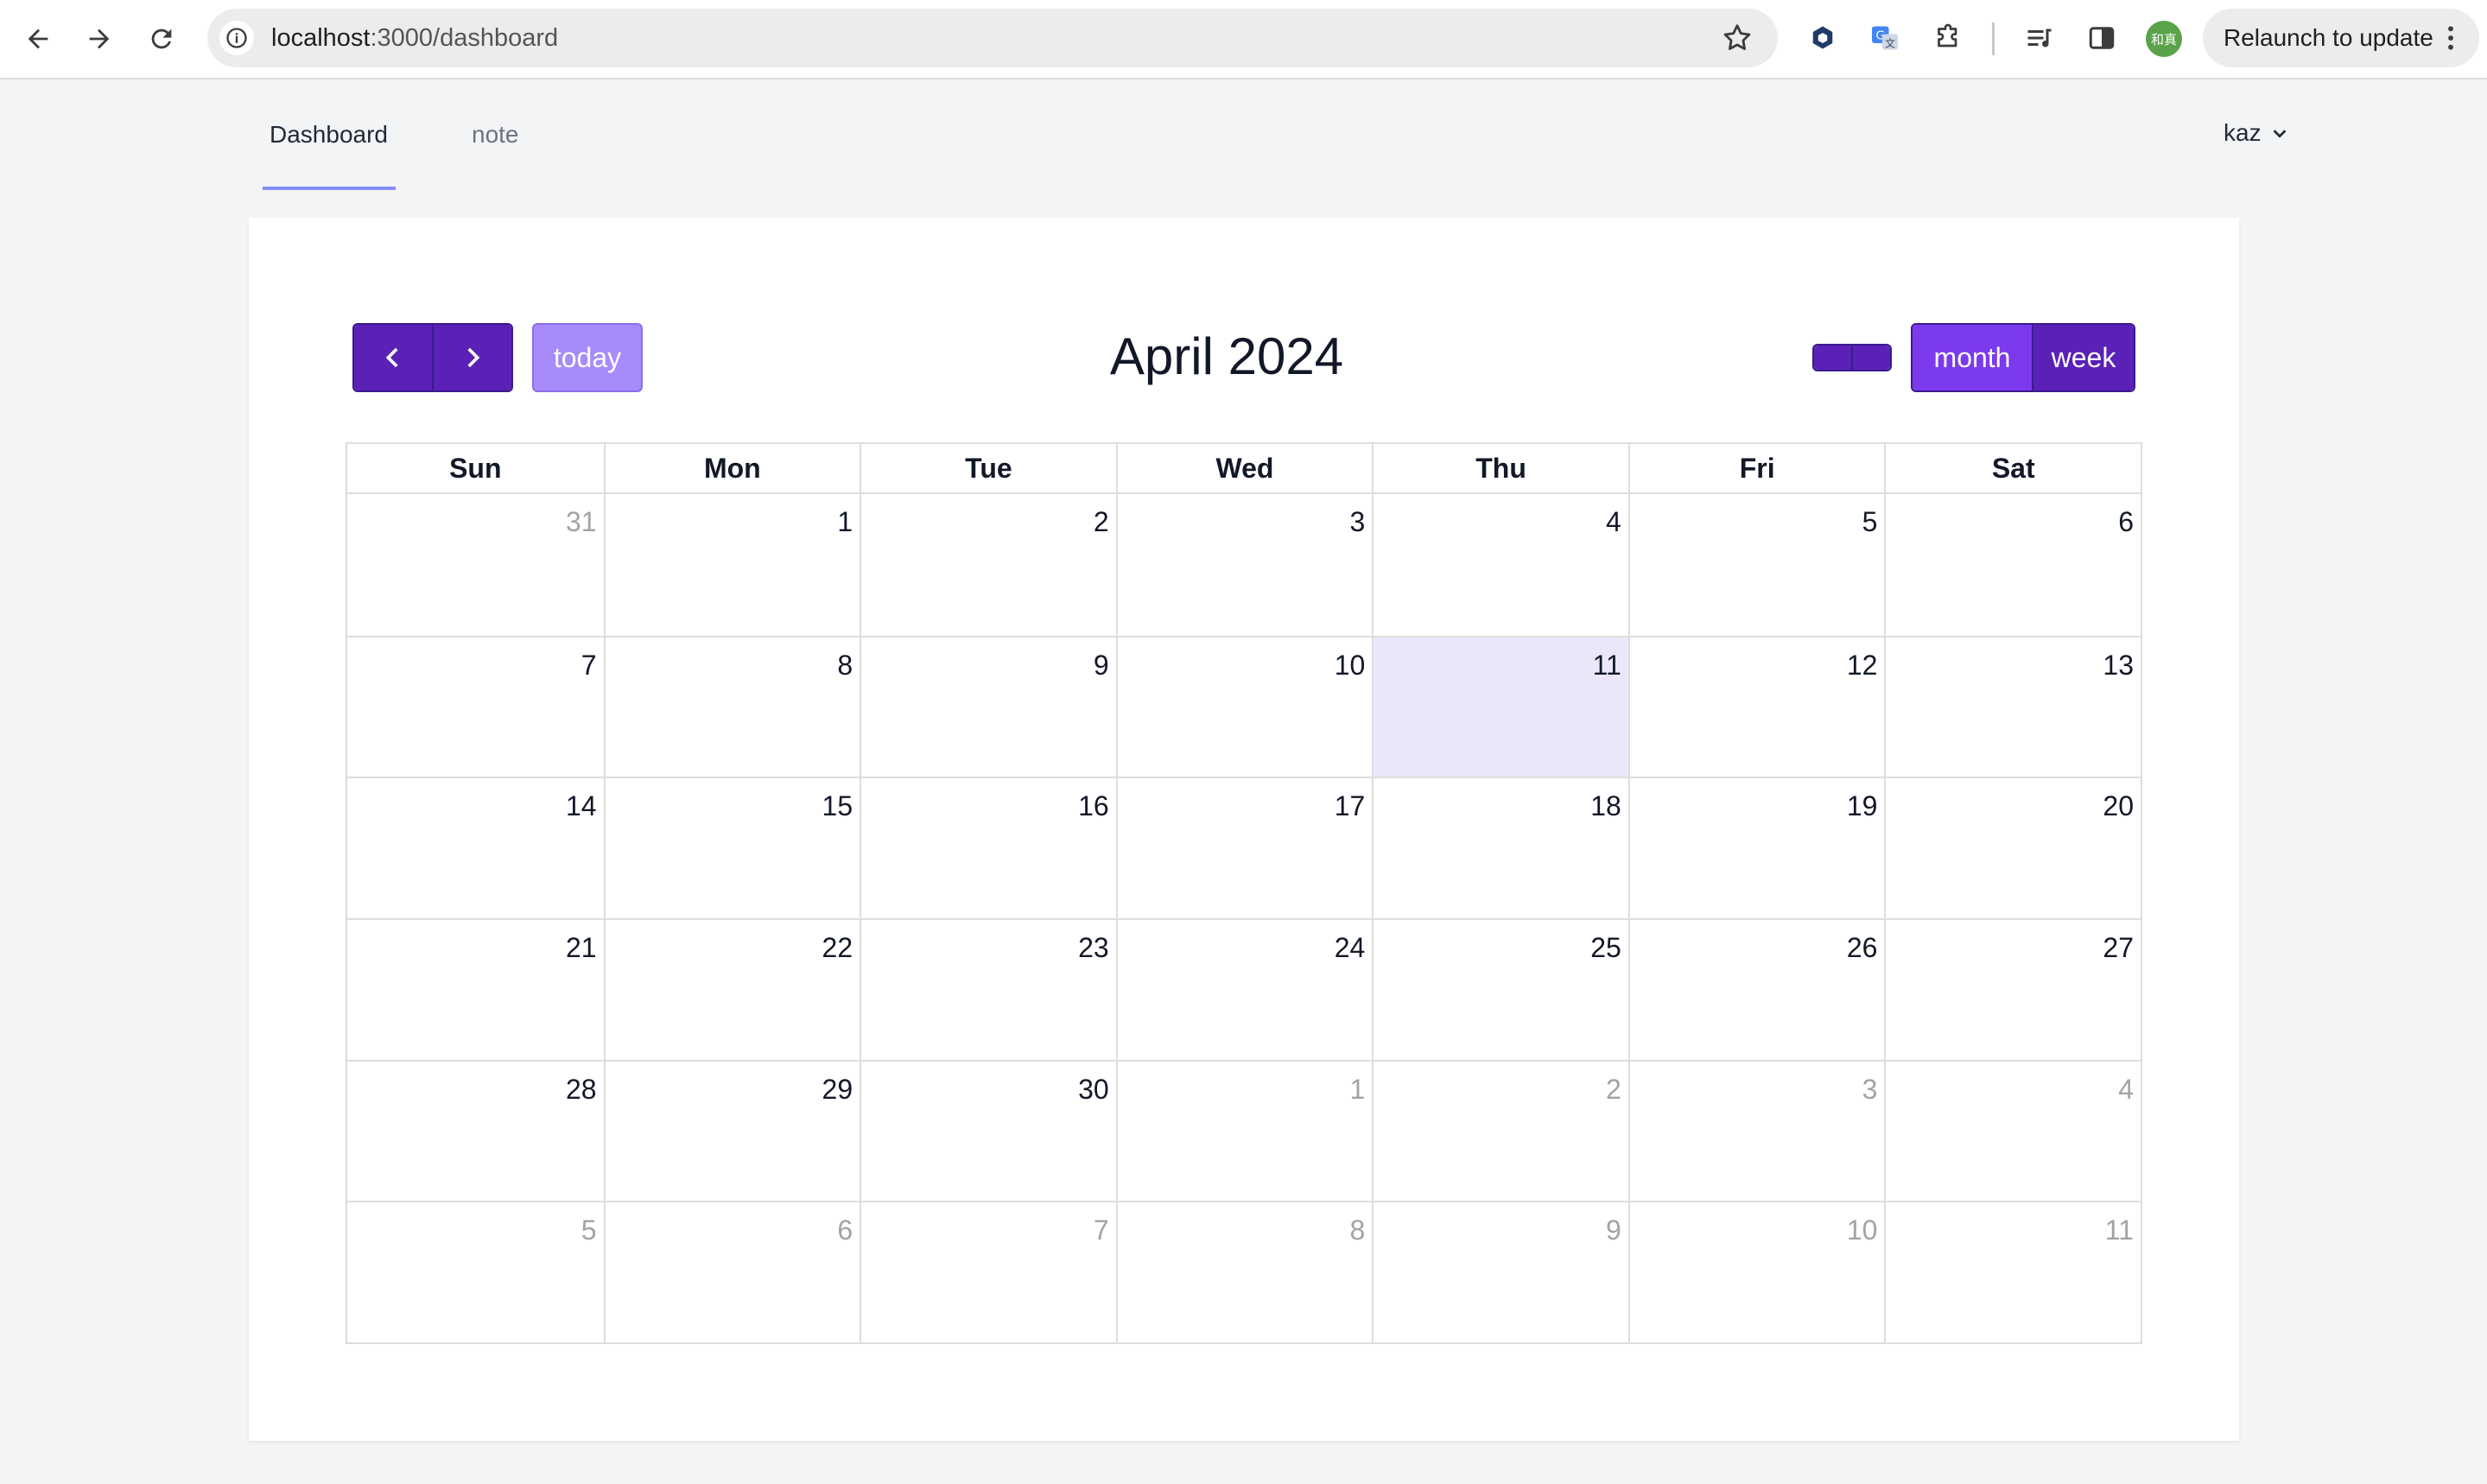  What do you see at coordinates (2039, 38) in the screenshot?
I see `reading-list-icon` at bounding box center [2039, 38].